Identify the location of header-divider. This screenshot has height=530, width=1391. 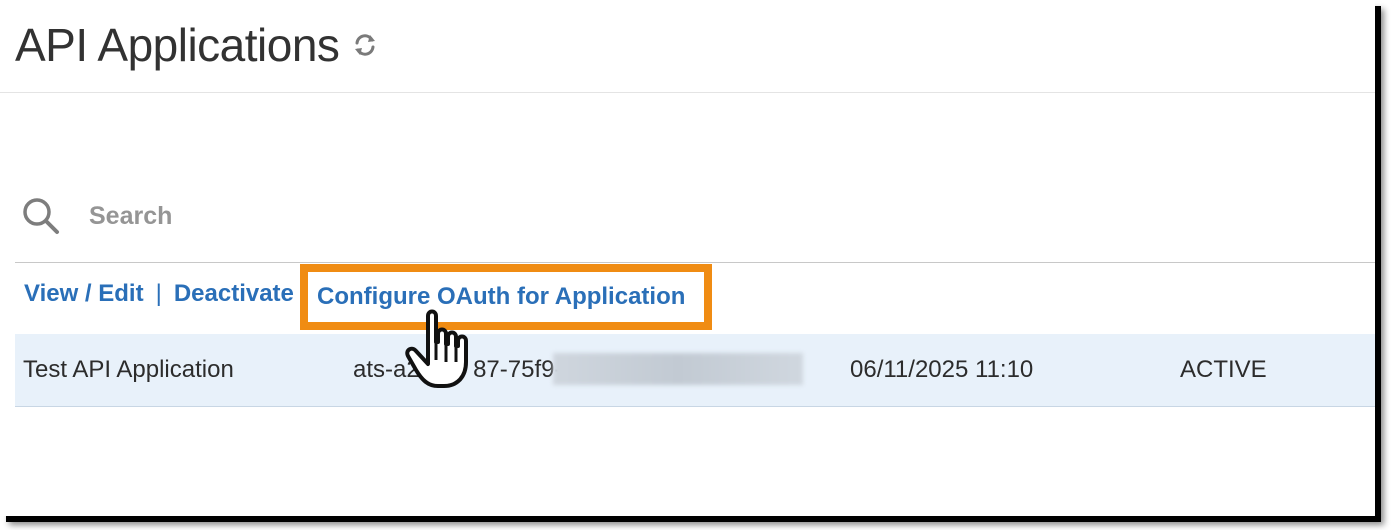
(687, 92).